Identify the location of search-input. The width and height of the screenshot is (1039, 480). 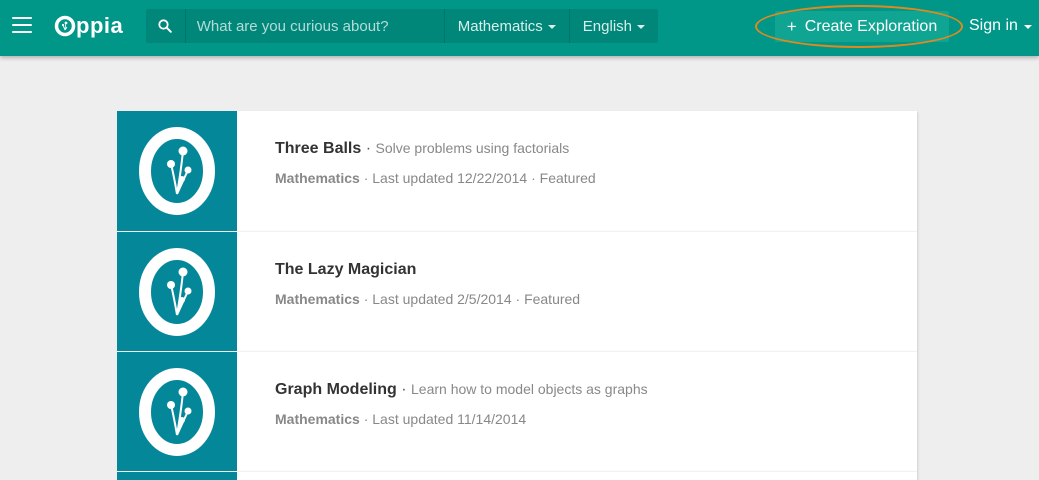
(314, 26).